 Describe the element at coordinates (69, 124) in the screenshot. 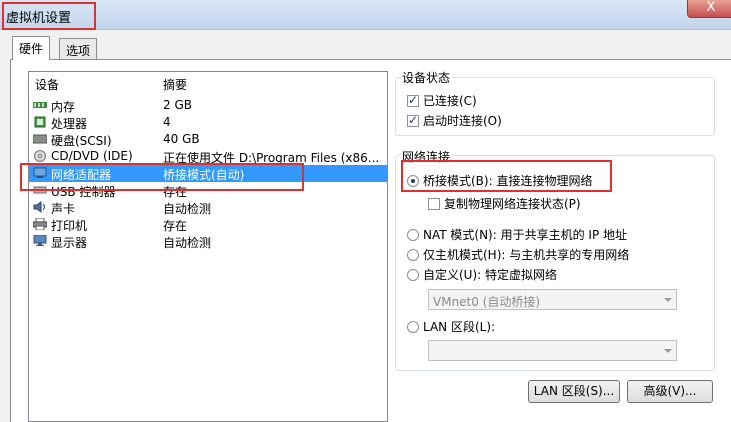

I see `device-name: 处理器` at that location.